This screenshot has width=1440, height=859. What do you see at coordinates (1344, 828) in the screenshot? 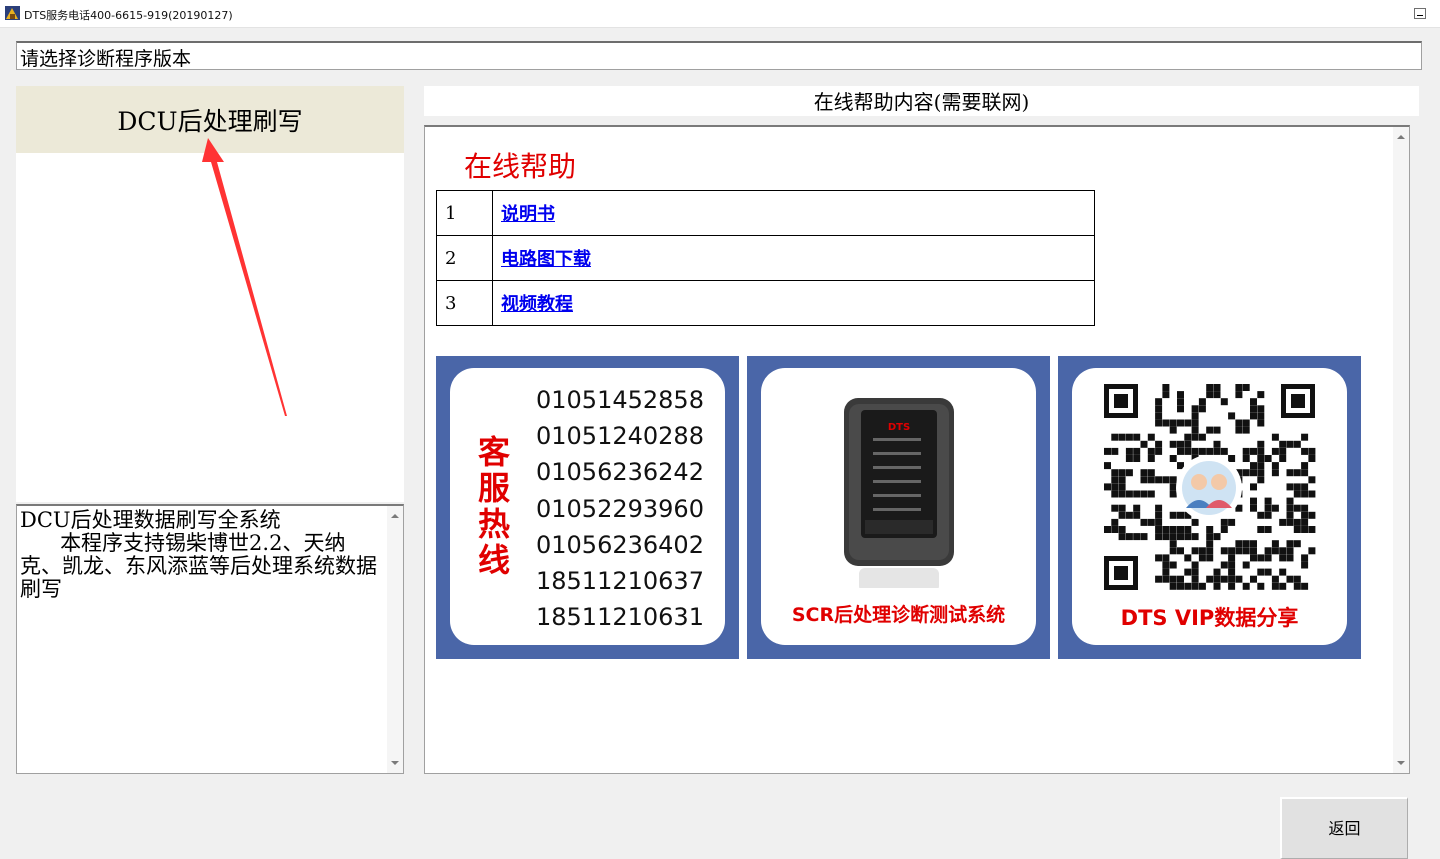
I see `back-button: 返回` at bounding box center [1344, 828].